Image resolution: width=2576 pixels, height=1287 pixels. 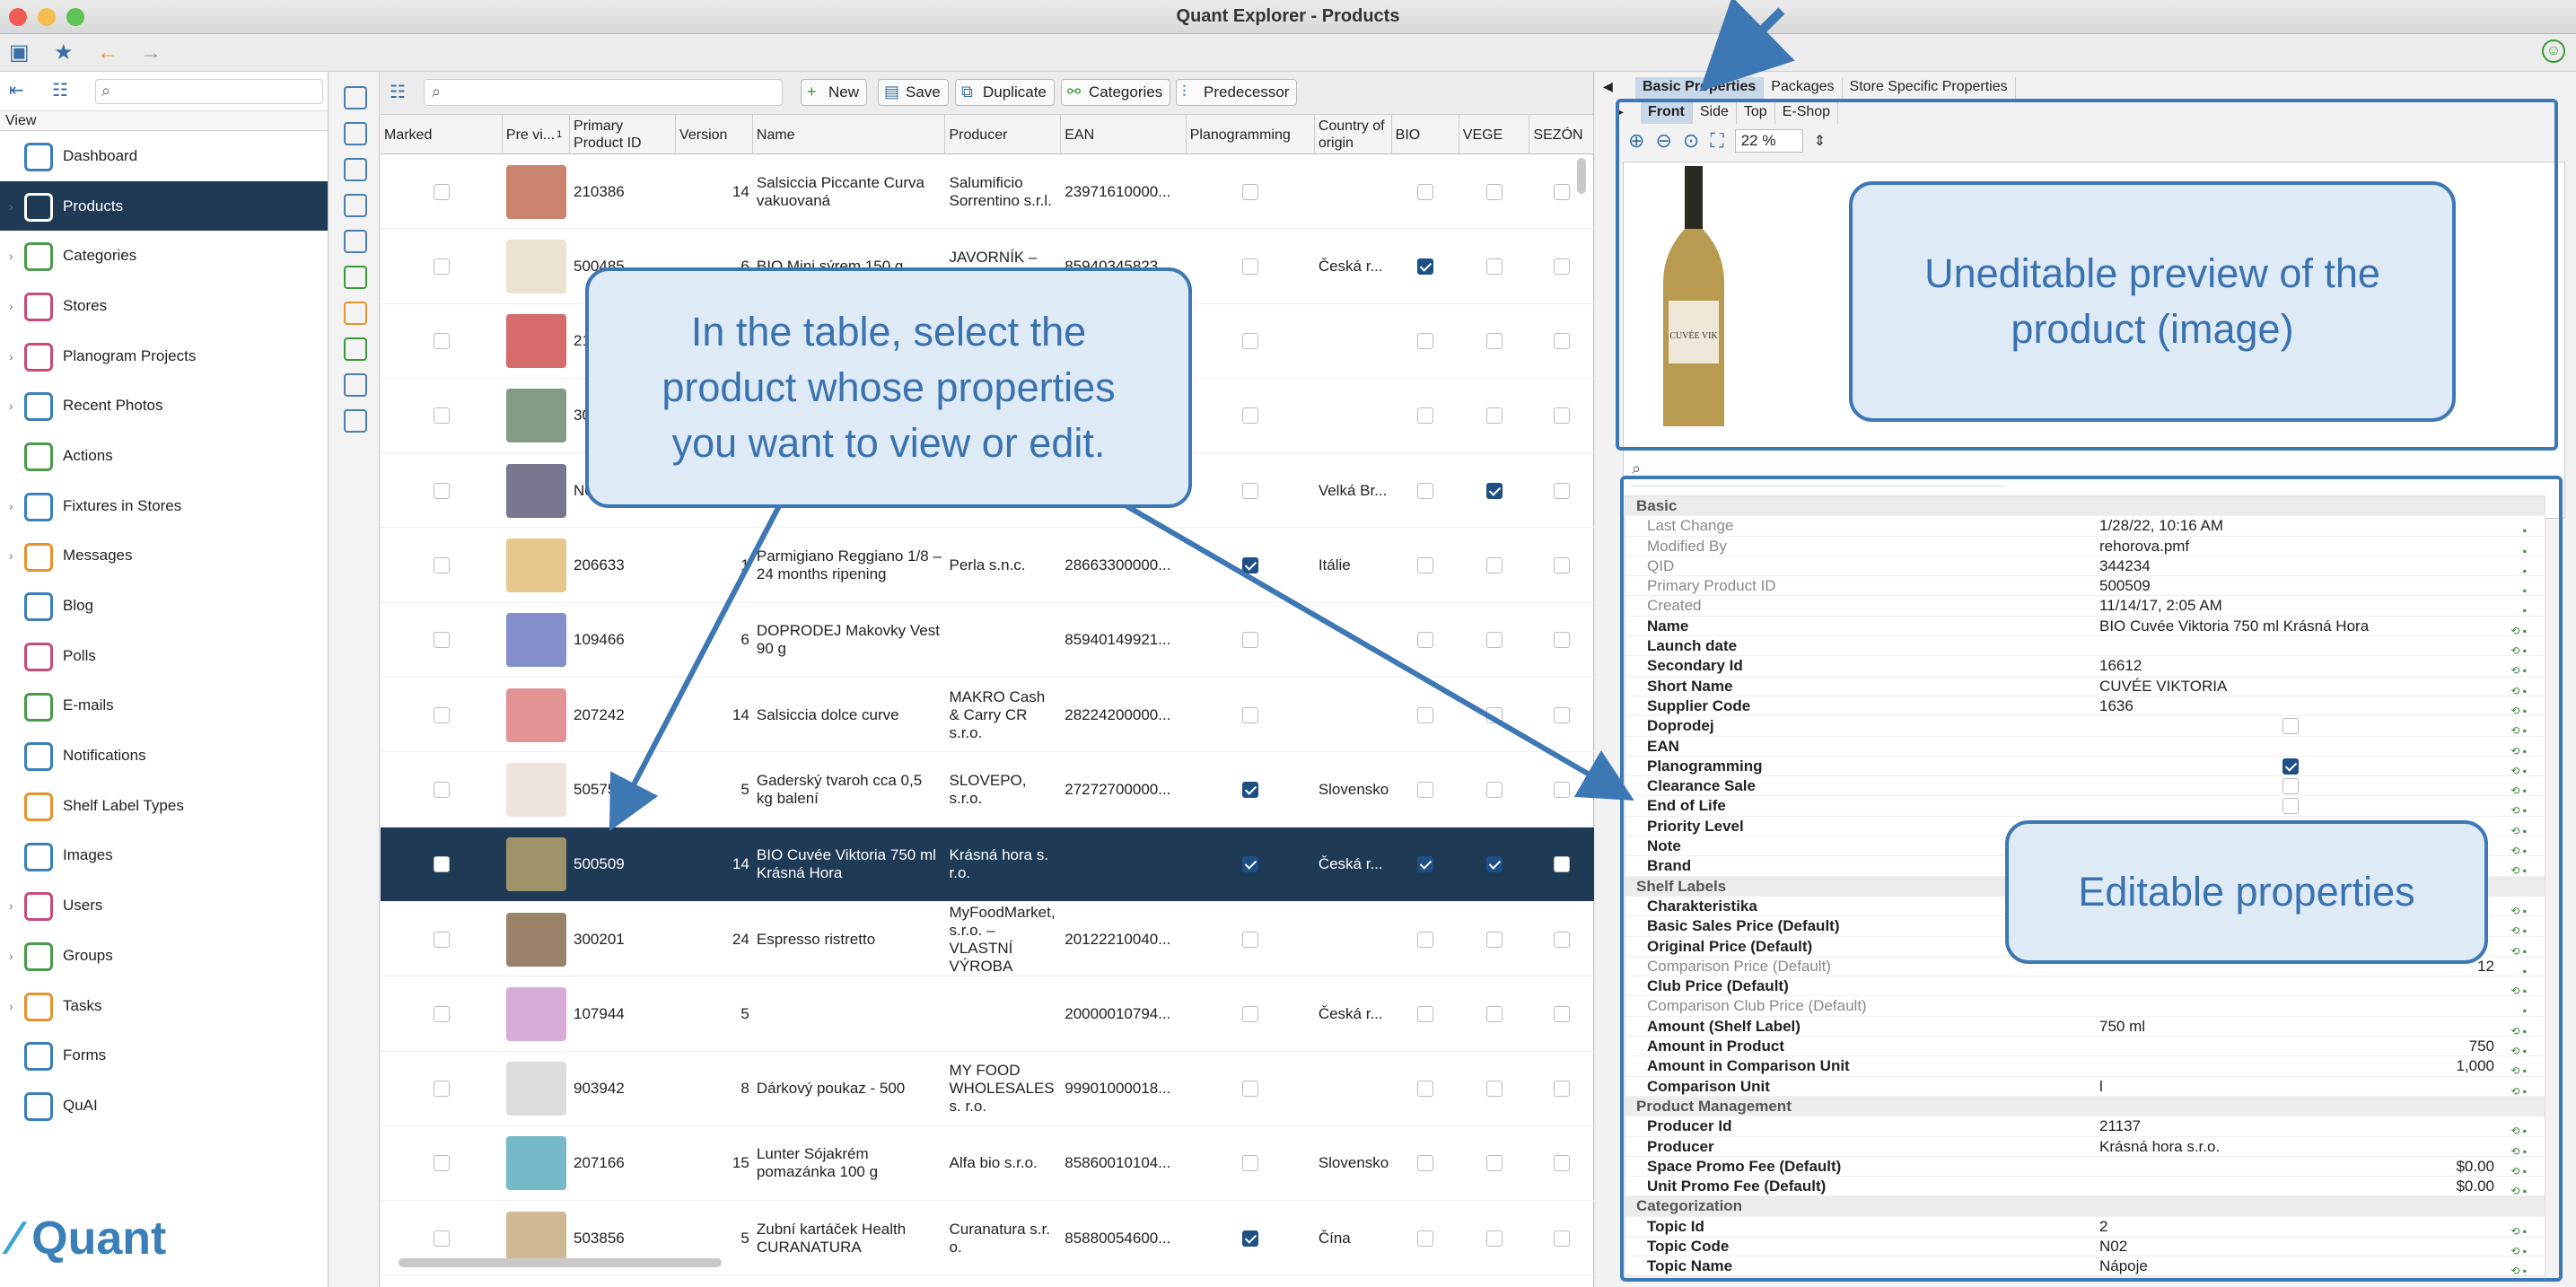 I want to click on forward-arrow-icon: →, so click(x=151, y=53).